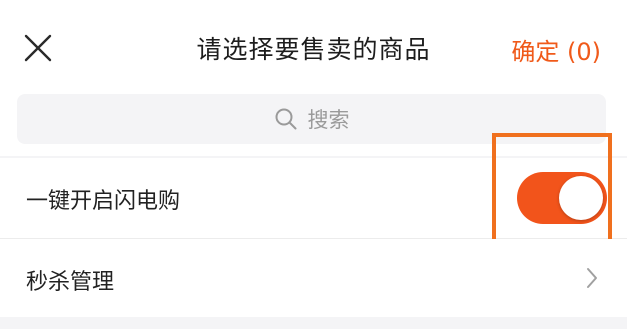  Describe the element at coordinates (592, 278) in the screenshot. I see `chevron-right-icon` at that location.